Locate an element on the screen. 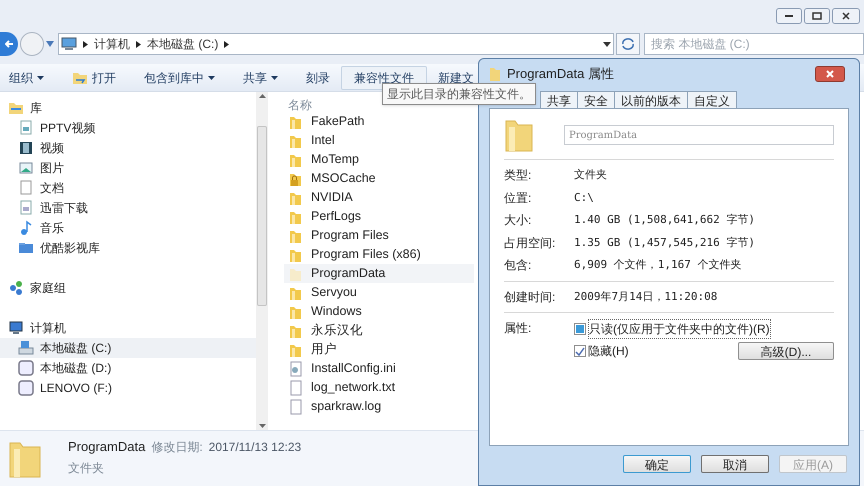  property-value: C:\ is located at coordinates (584, 198).